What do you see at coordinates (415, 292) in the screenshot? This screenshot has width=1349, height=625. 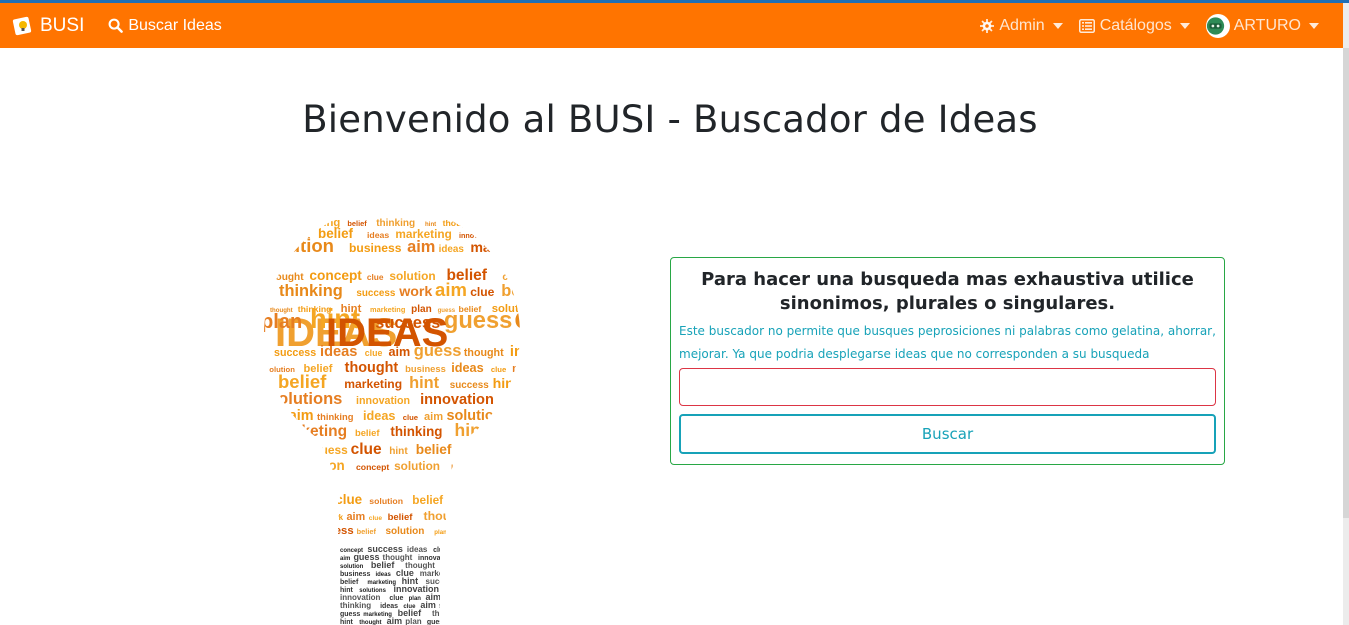 I see `wordcloud-word: work` at bounding box center [415, 292].